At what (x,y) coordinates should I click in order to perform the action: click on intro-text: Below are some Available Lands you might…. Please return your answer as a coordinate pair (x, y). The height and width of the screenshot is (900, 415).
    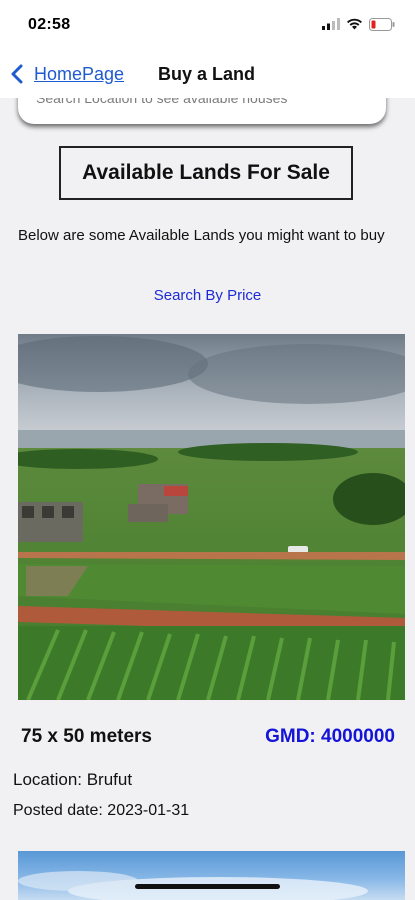
    Looking at the image, I should click on (201, 235).